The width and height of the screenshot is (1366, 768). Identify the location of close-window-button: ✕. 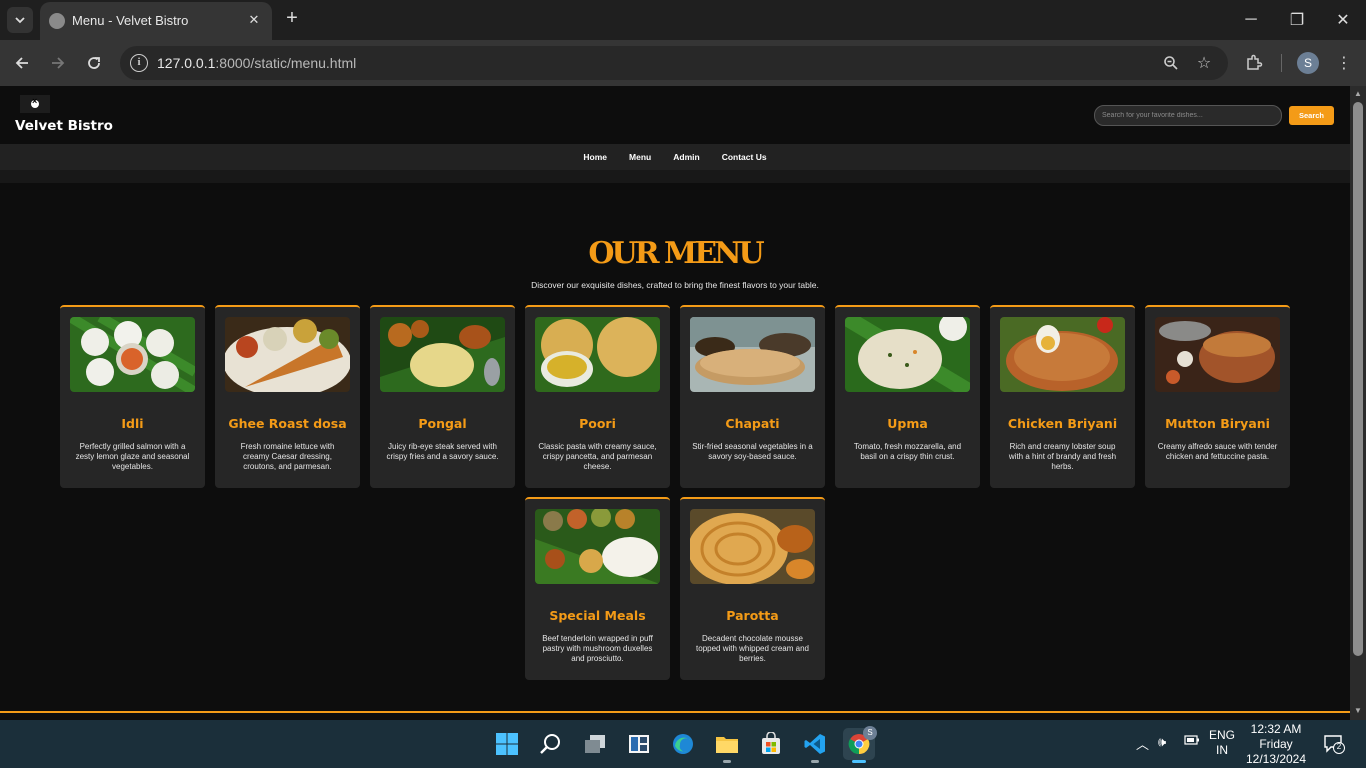
(1343, 20).